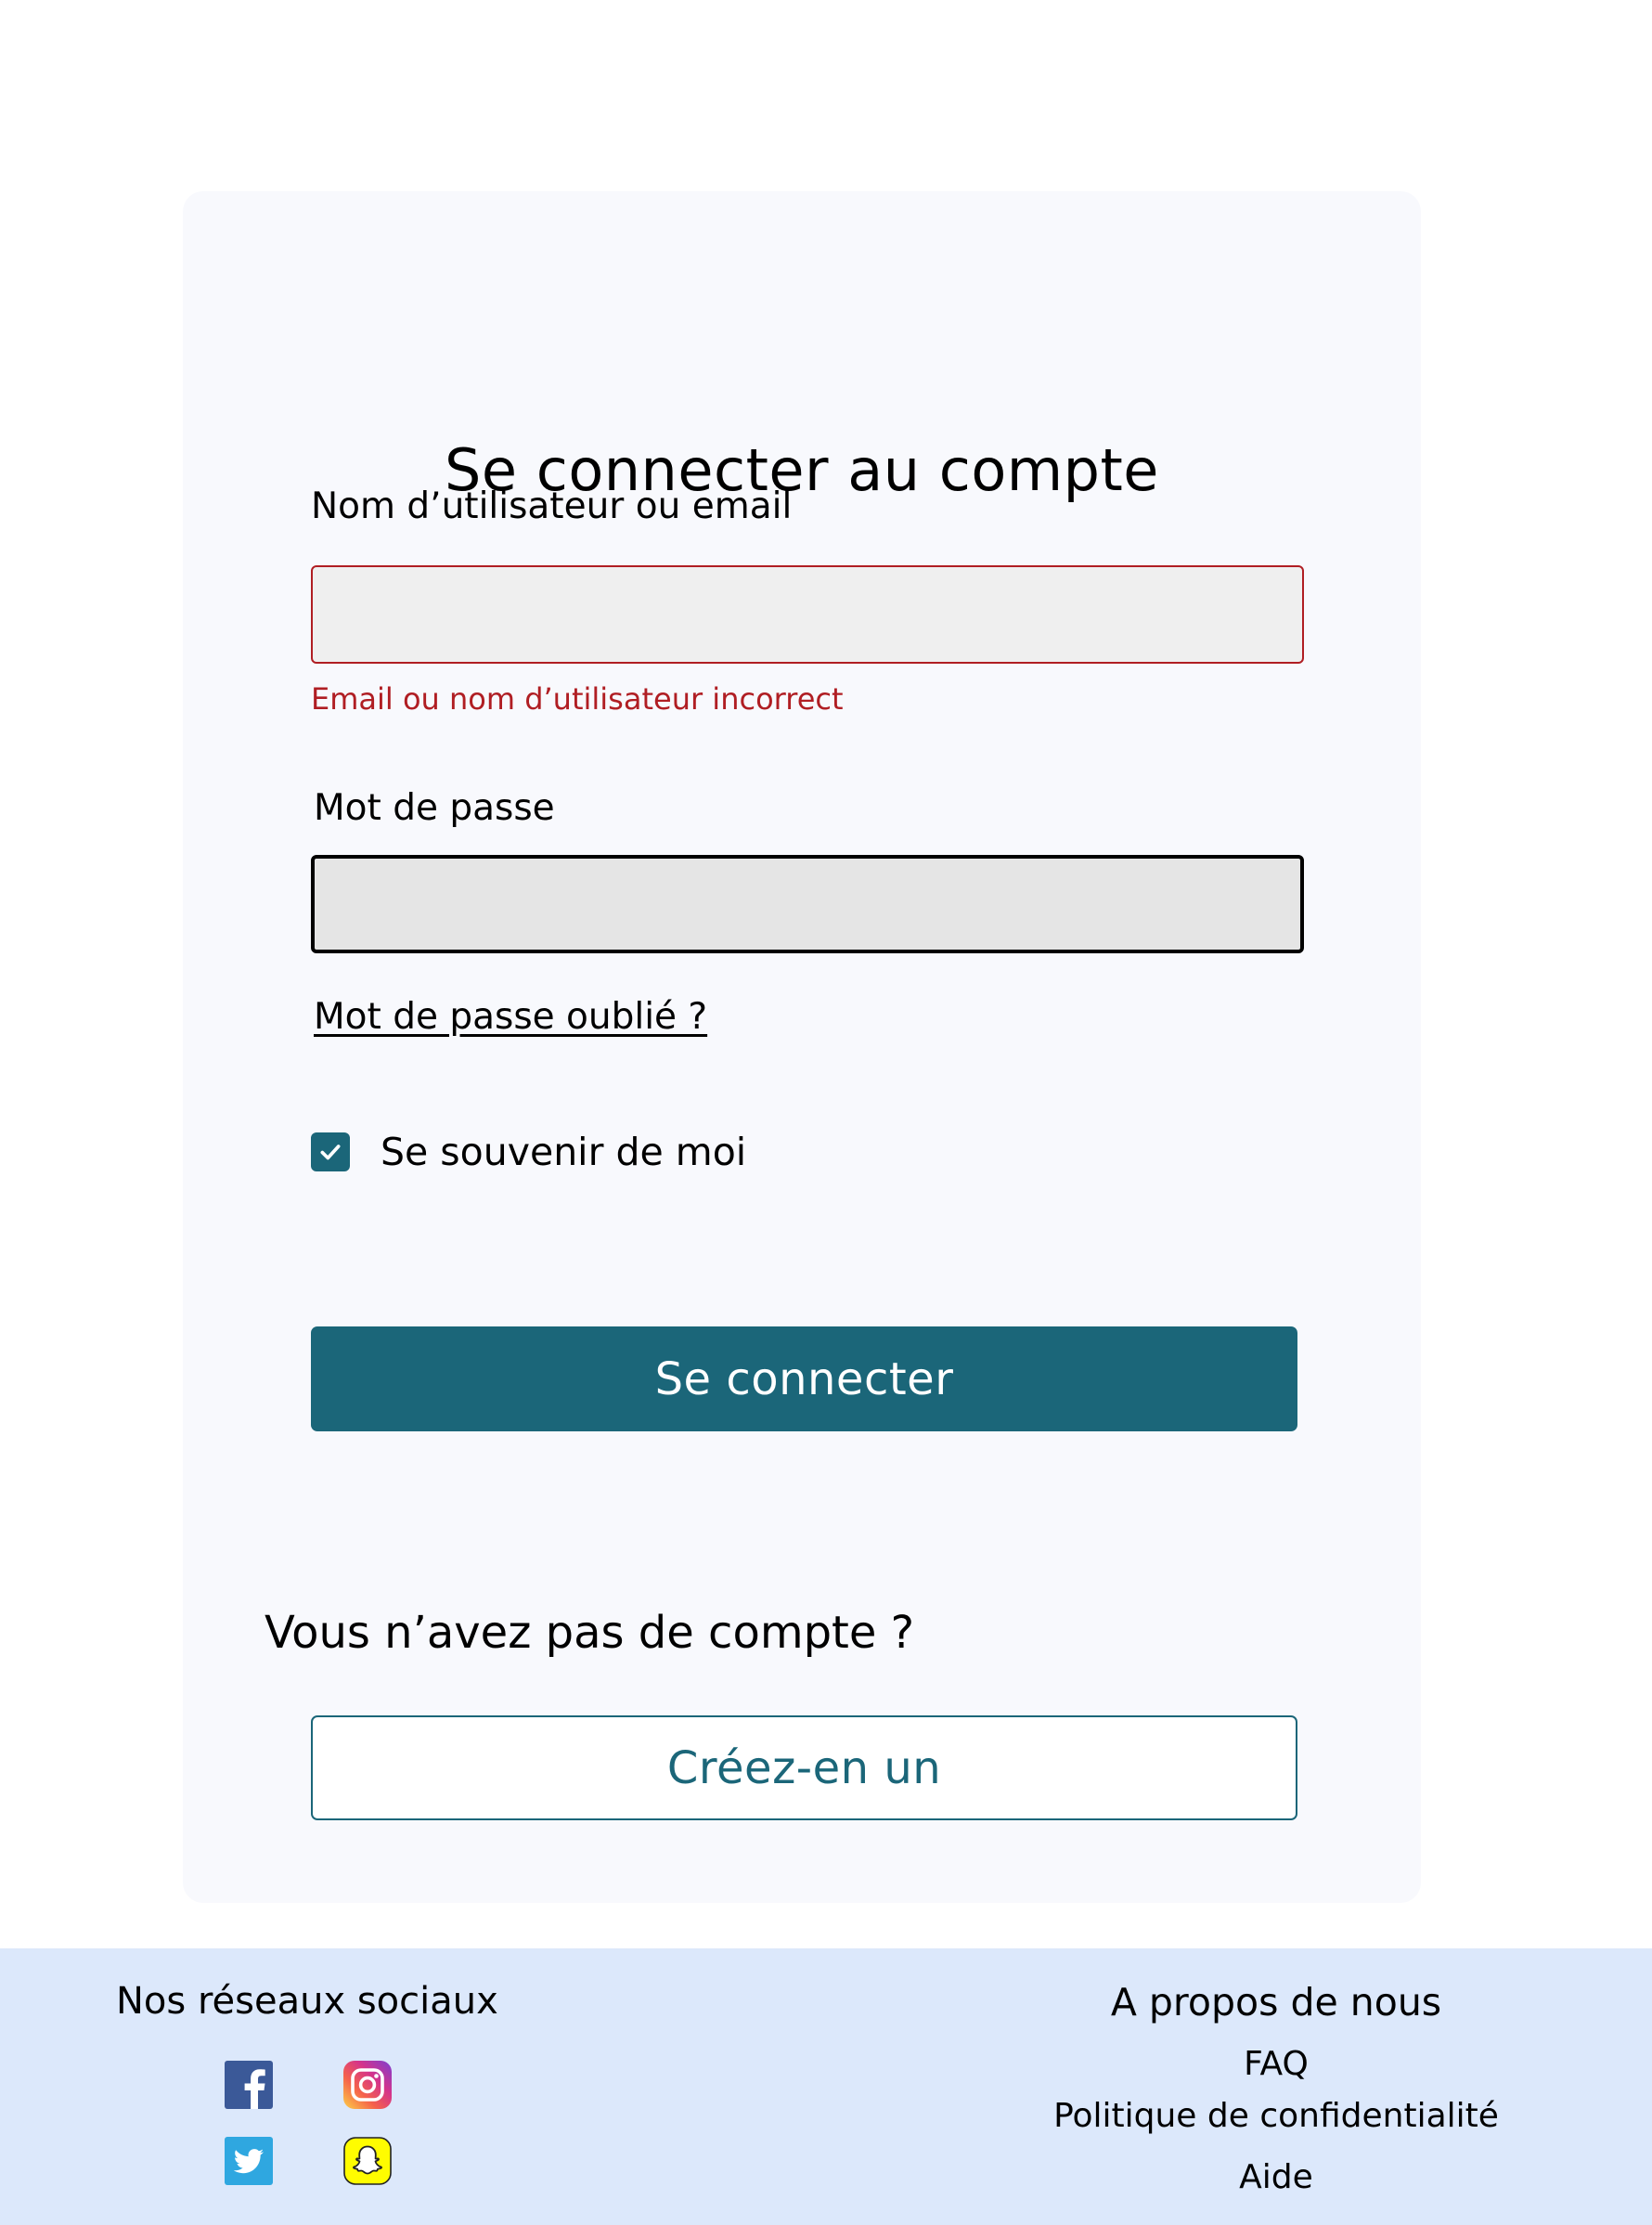  I want to click on checkbox-checked-icon, so click(330, 1151).